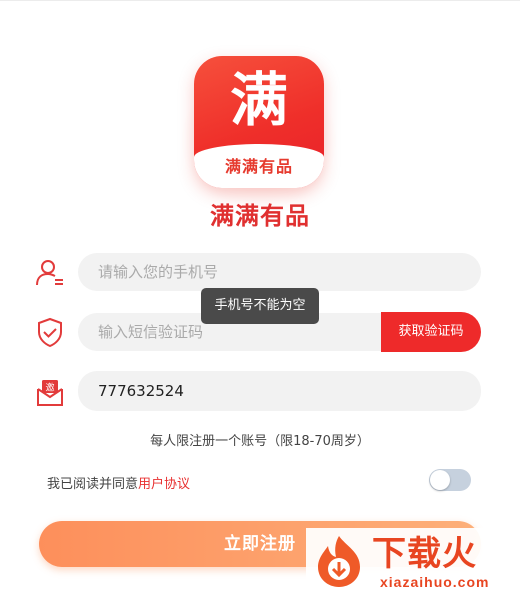 This screenshot has height=597, width=520. What do you see at coordinates (258, 100) in the screenshot?
I see `logo-character: 满` at bounding box center [258, 100].